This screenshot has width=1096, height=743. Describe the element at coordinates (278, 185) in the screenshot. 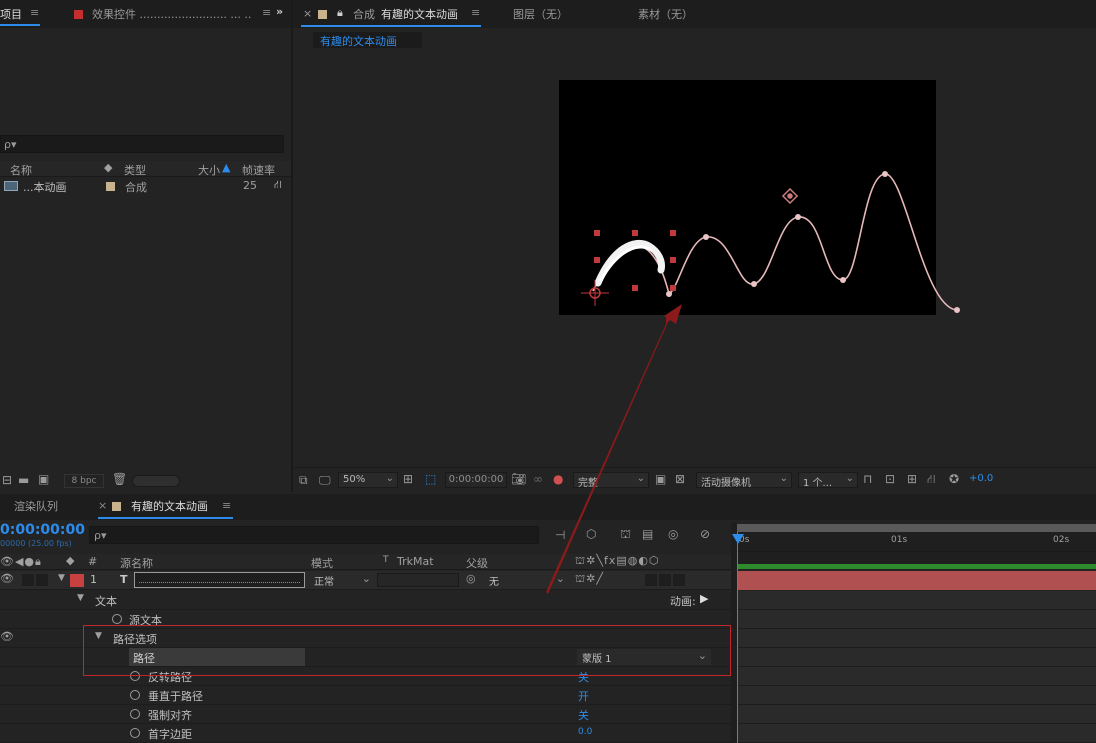

I see `flowchart-icon: ⛙` at that location.